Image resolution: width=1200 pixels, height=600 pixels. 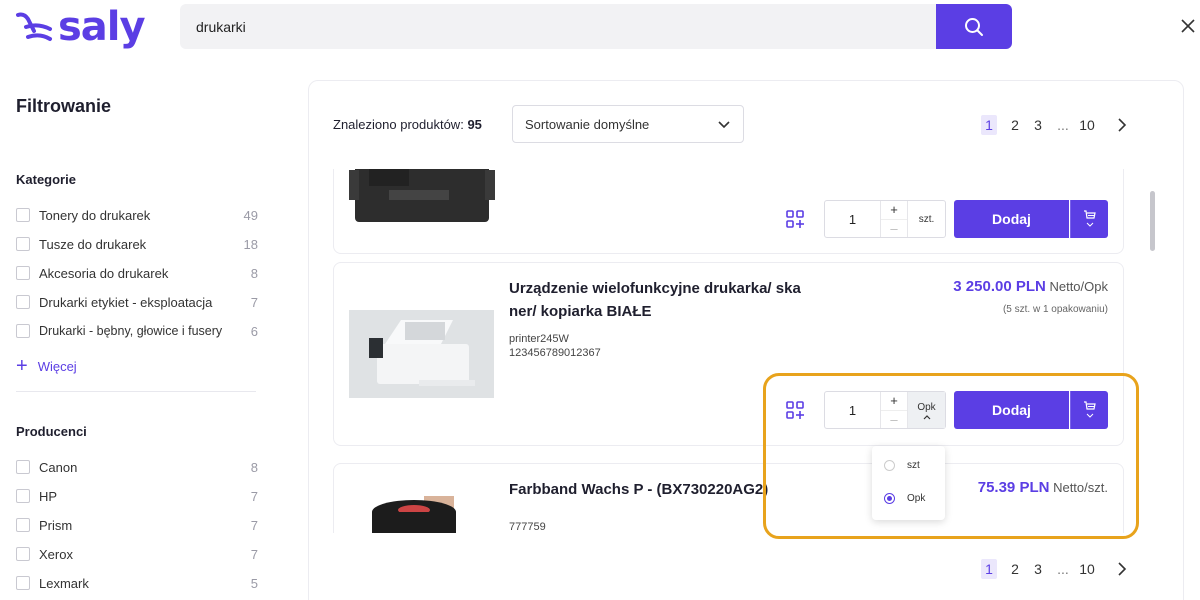 What do you see at coordinates (1188, 26) in the screenshot?
I see `close-button` at bounding box center [1188, 26].